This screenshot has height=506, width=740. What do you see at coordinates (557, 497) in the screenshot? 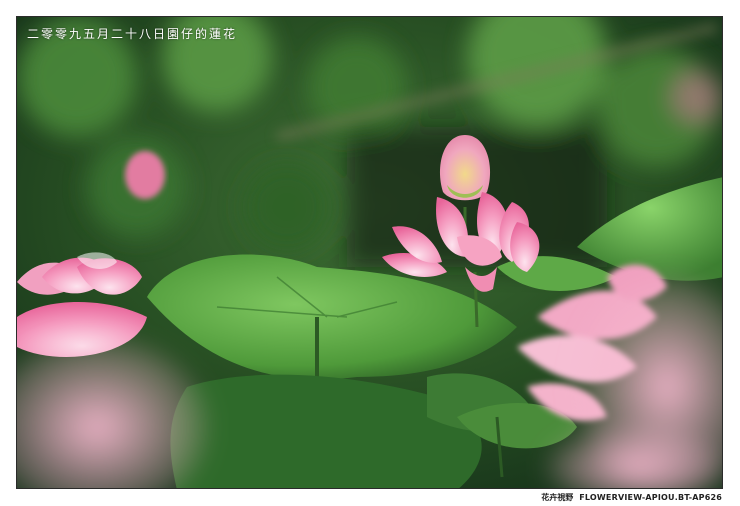
I see `watermark-brand: 花卉視野` at bounding box center [557, 497].